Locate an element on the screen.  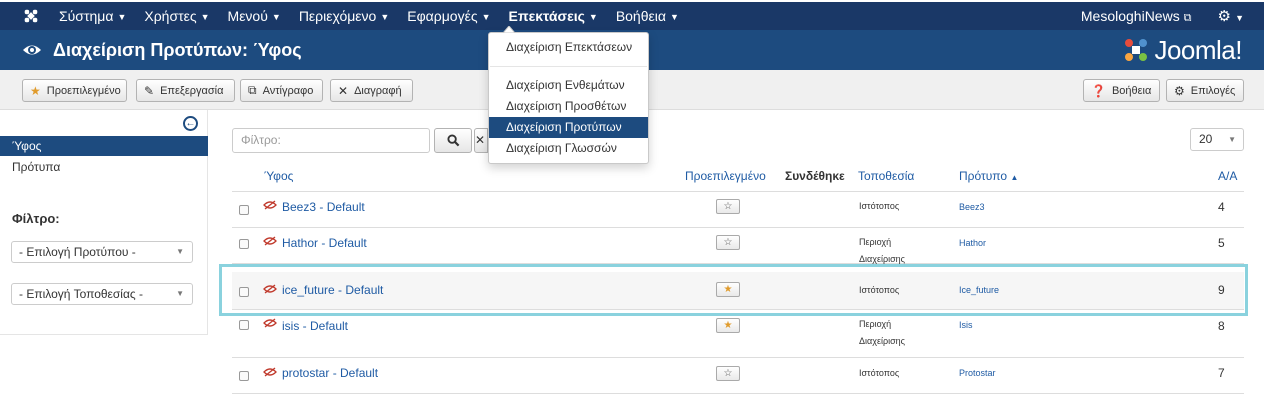
navbar-right: MesologhiNews ⧉ ⚙ ▼ is located at coordinates (1162, 16).